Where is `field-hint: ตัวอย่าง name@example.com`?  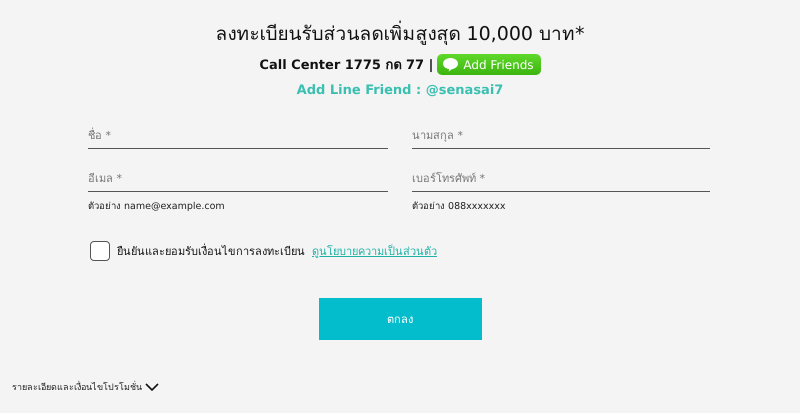 field-hint: ตัวอย่าง name@example.com is located at coordinates (157, 206).